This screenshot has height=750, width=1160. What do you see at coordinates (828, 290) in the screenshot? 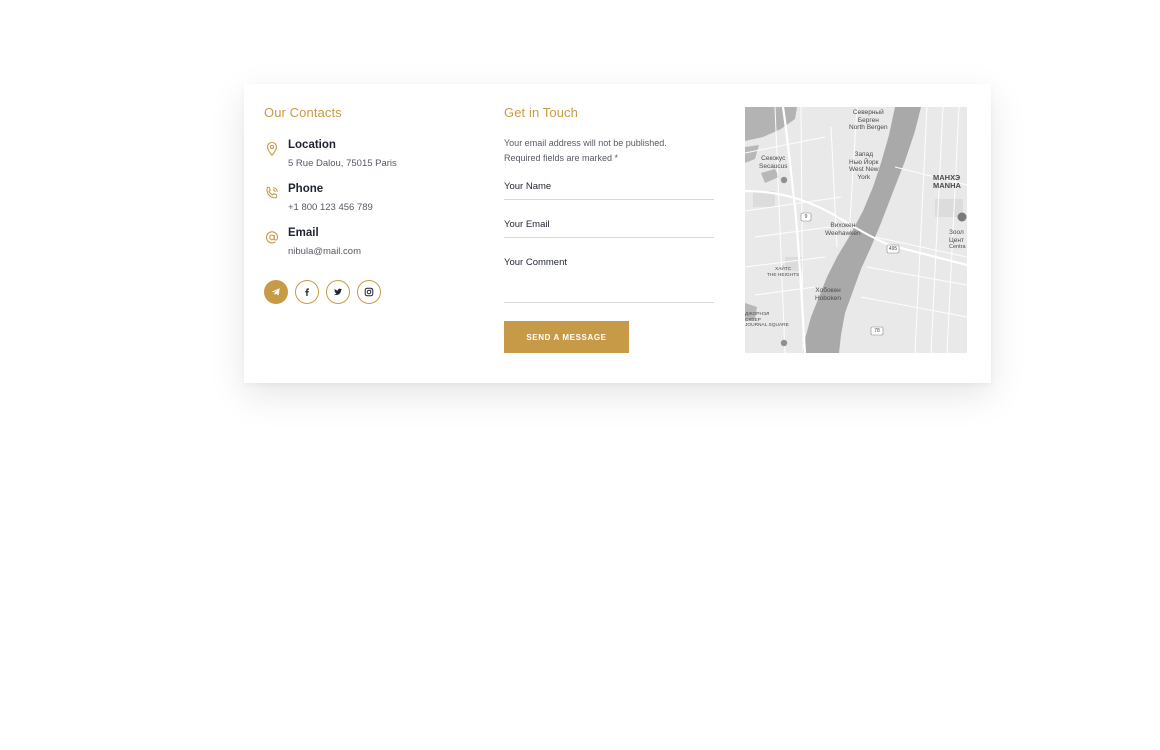
I see `map-label-line: Хобокен` at bounding box center [828, 290].